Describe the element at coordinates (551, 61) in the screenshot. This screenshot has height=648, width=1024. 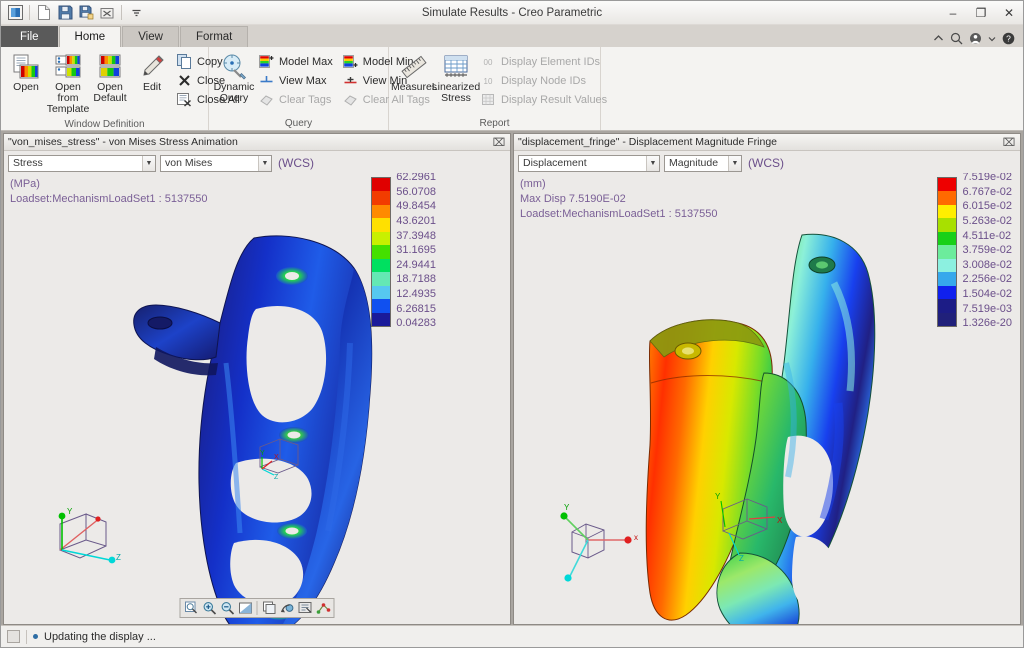
I see `display-element-ids-label: Display Element IDs` at that location.